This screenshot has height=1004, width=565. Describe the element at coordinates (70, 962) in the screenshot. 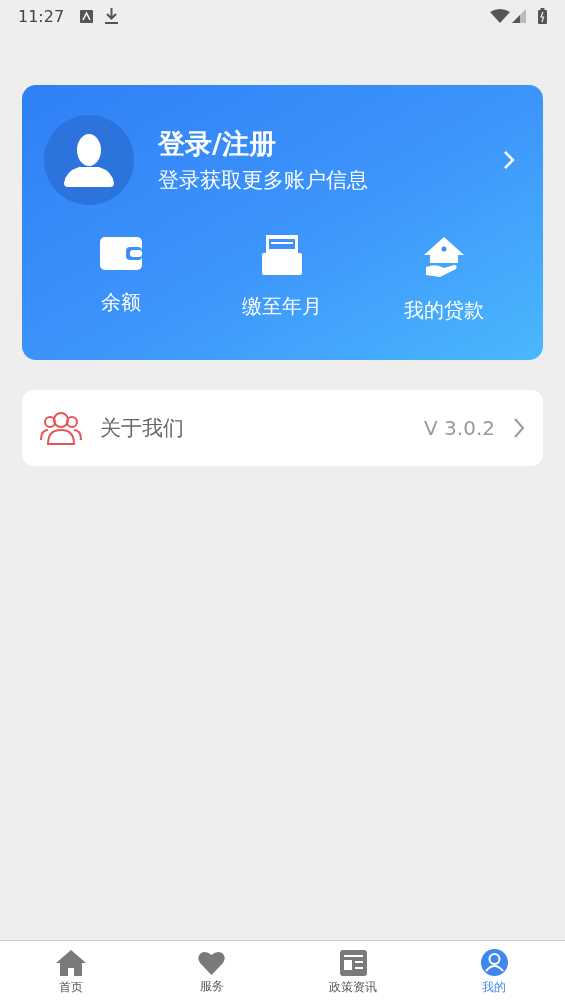

I see `home-icon` at that location.